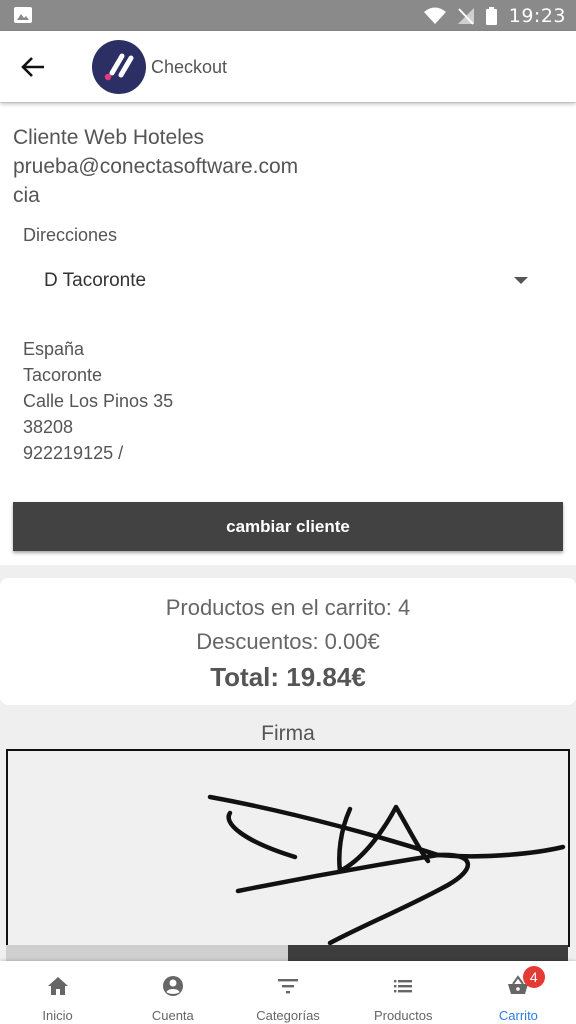 The image size is (576, 1024). I want to click on no-signal-icon, so click(465, 16).